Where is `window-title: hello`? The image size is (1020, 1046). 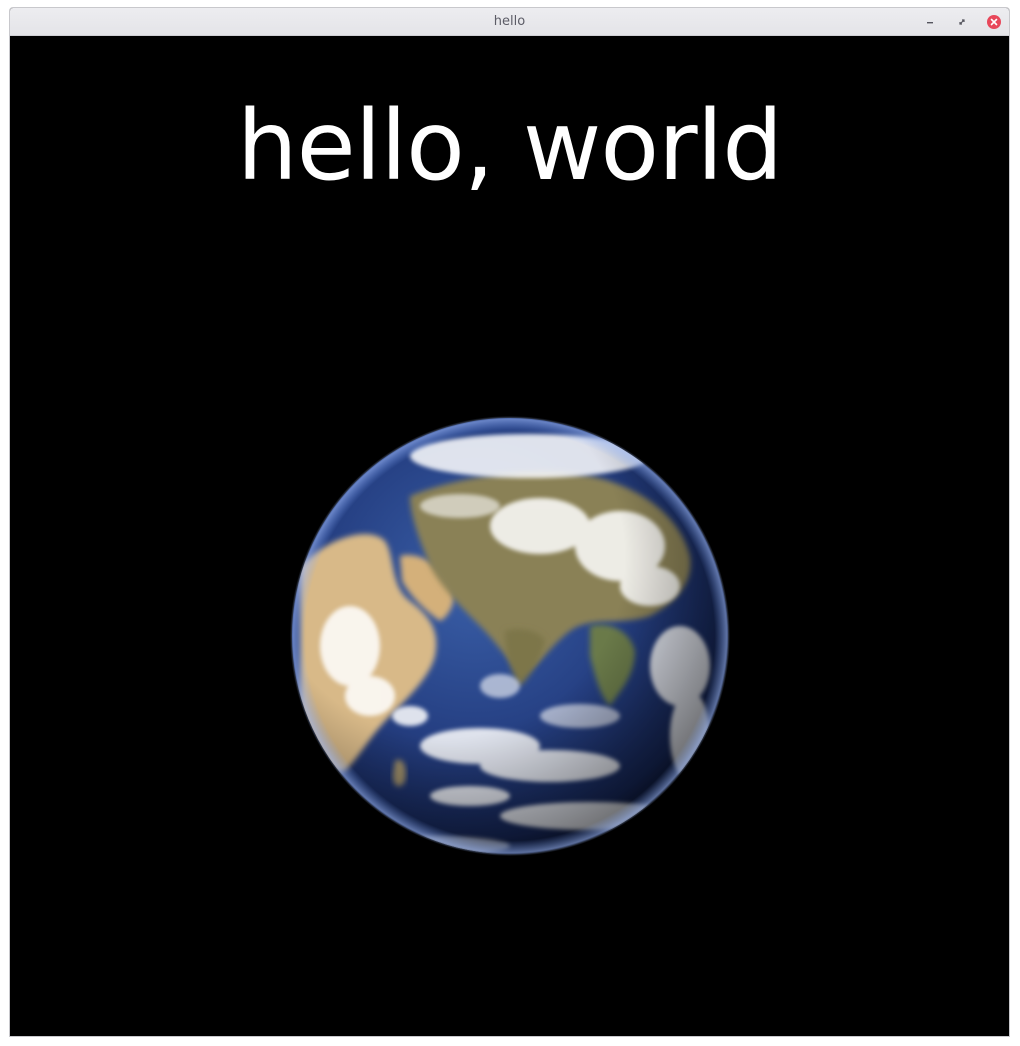
window-title: hello is located at coordinates (509, 21).